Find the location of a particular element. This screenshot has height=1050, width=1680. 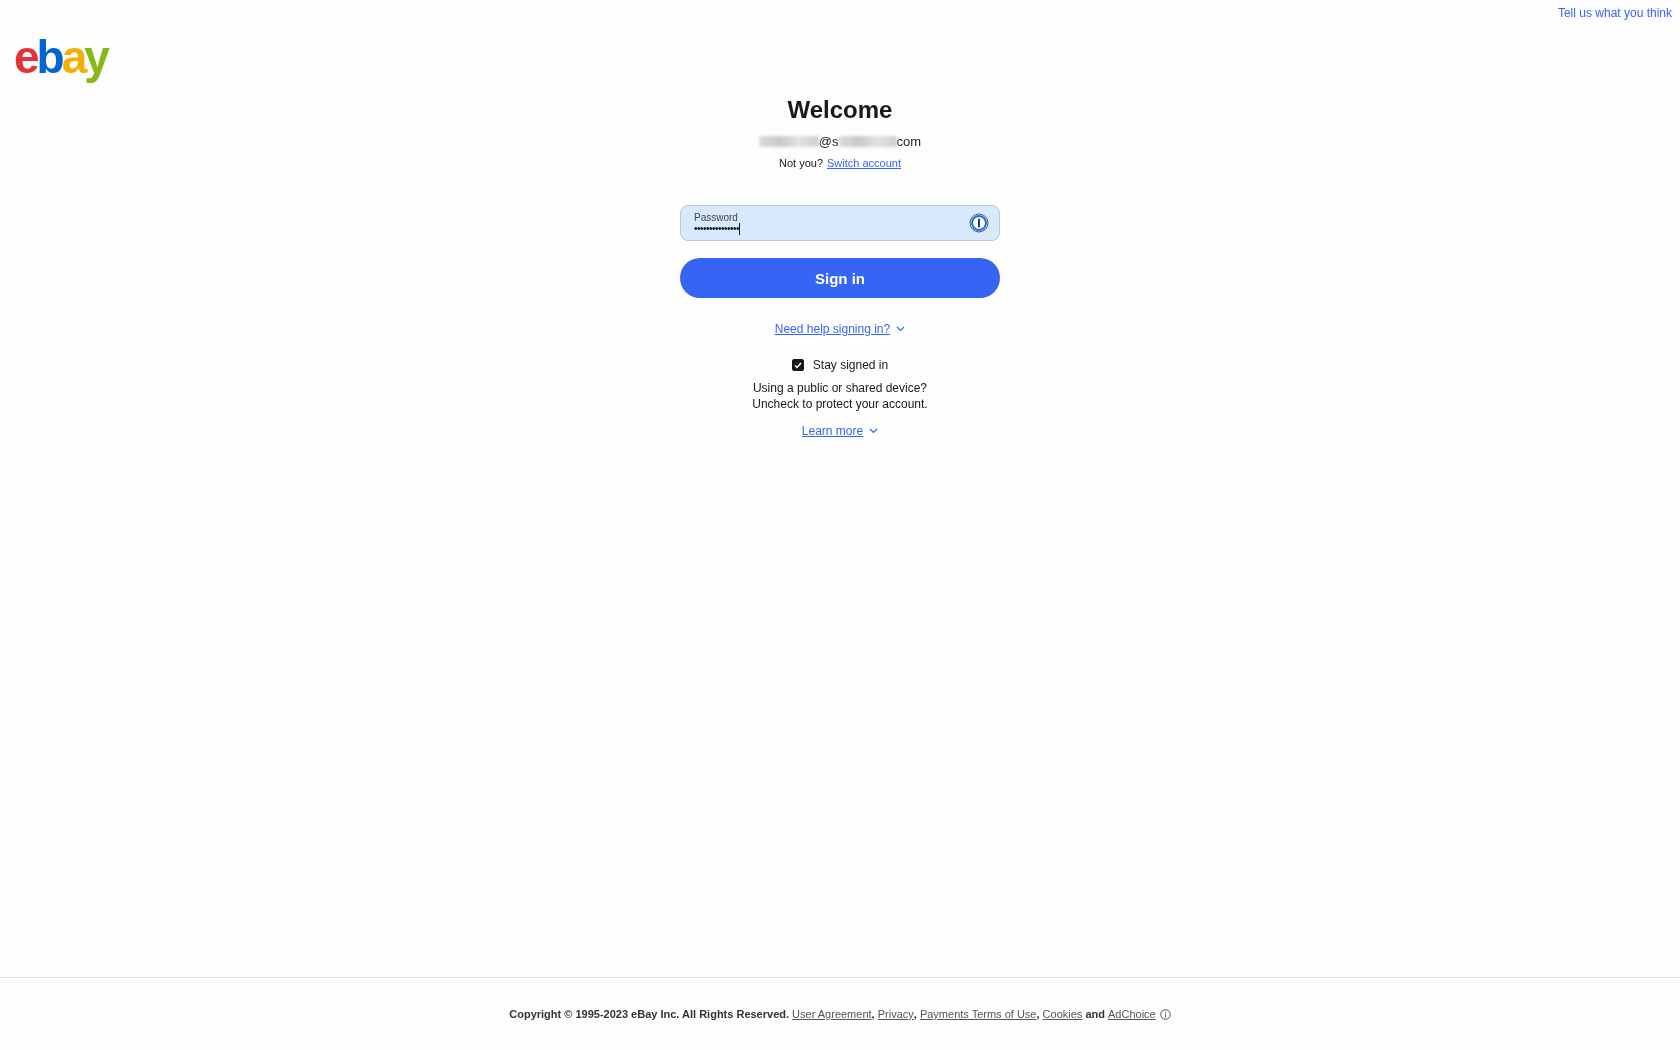

welcome-title: Welcome is located at coordinates (840, 110).